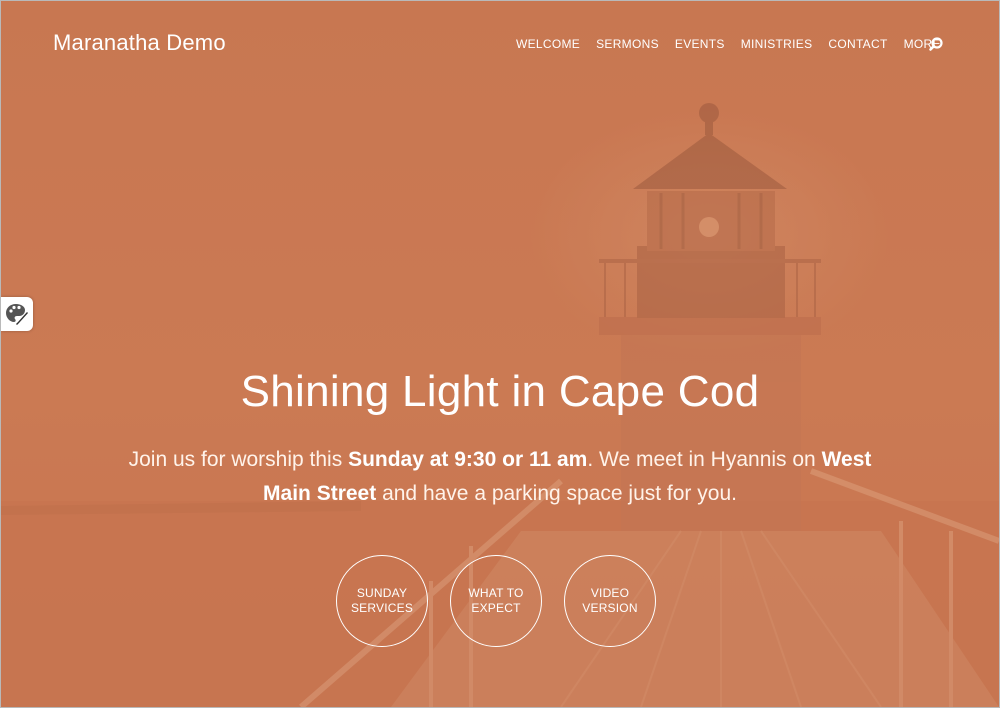 This screenshot has height=708, width=1000. I want to click on nav-item-events: EVENTS, so click(700, 44).